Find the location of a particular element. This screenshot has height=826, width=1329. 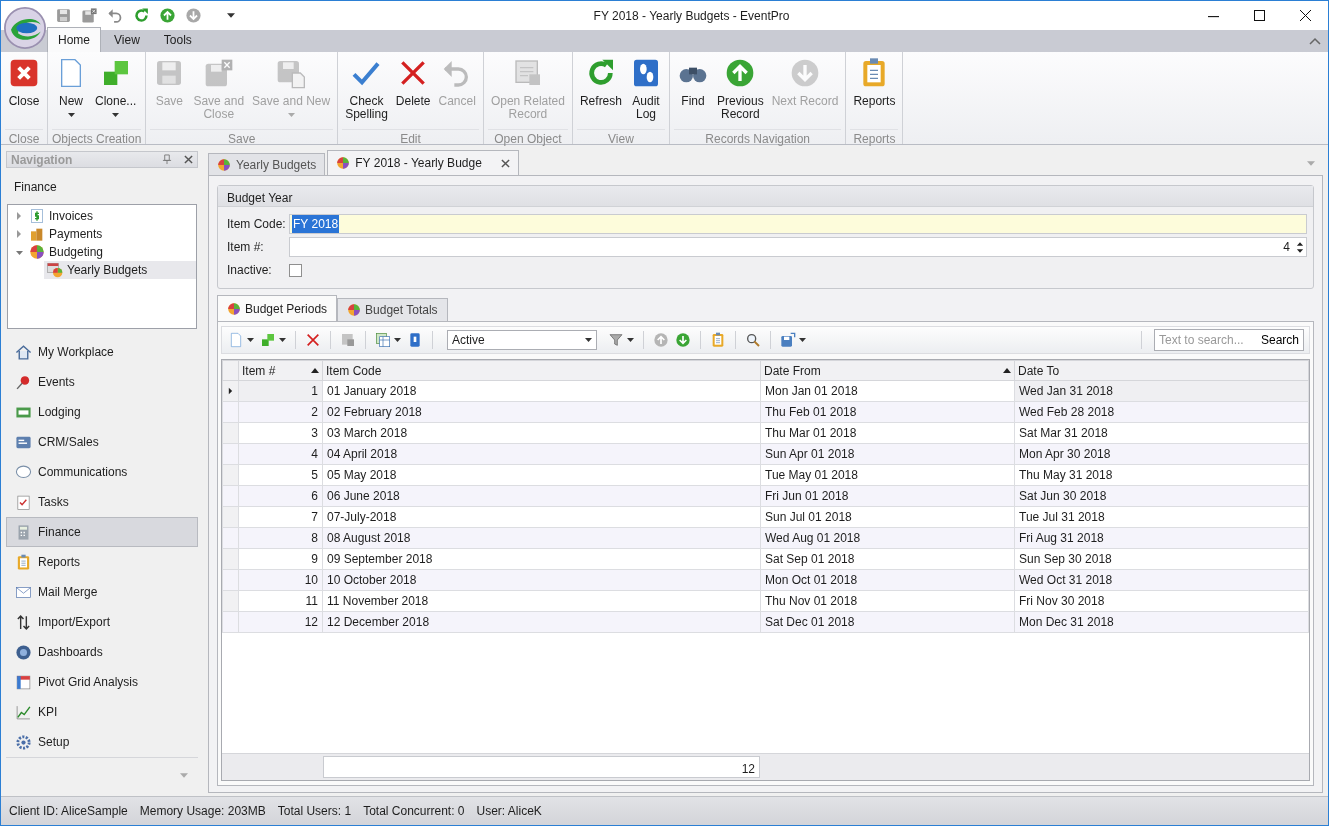

columns-button is located at coordinates (388, 340).